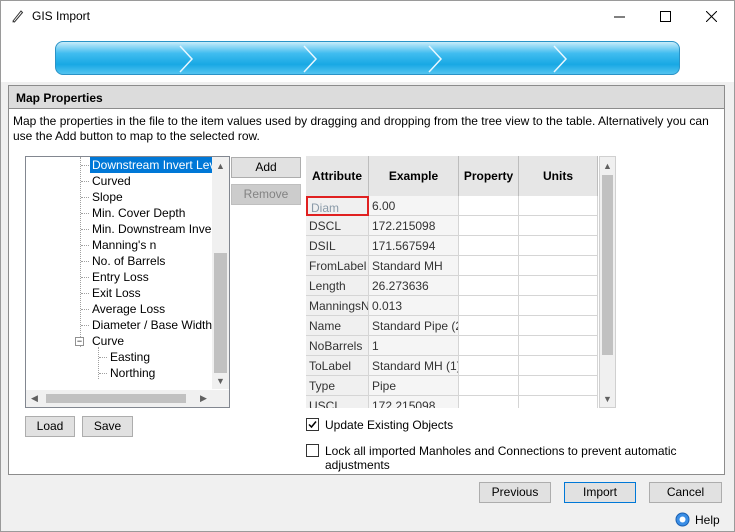  I want to click on scroll-left-icon: ◀, so click(34, 398).